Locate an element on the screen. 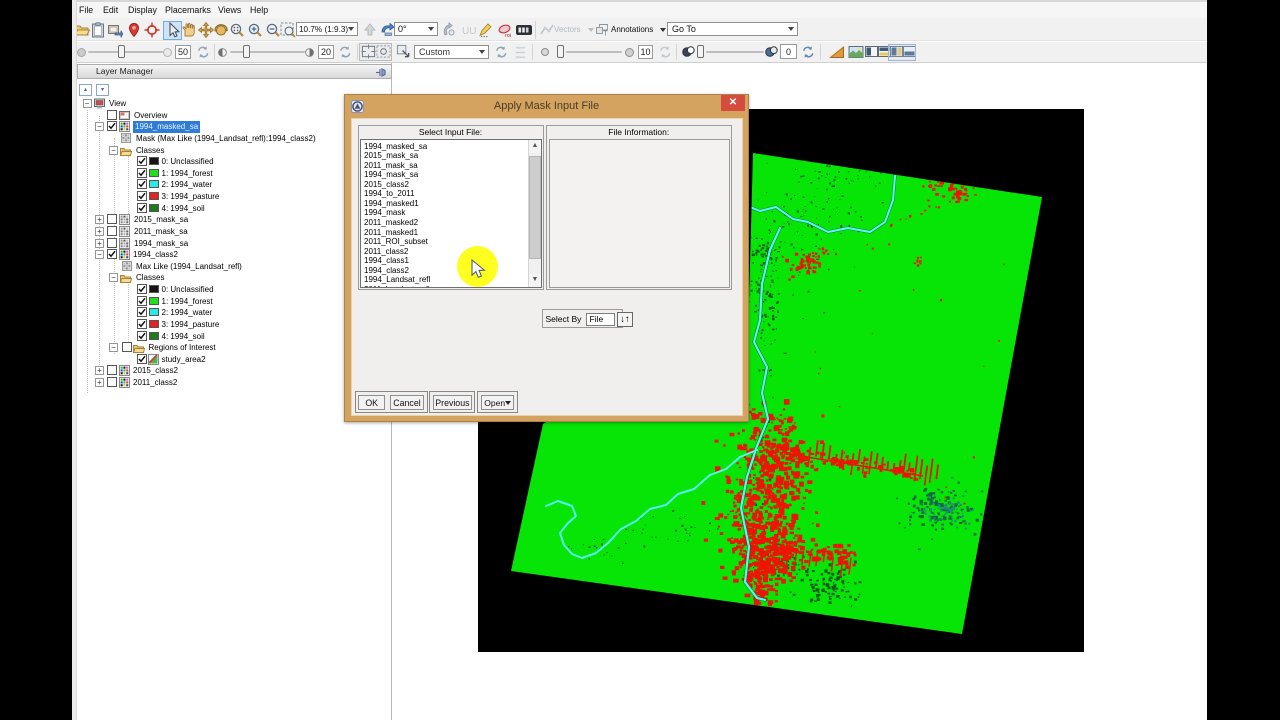 The height and width of the screenshot is (720, 1280). svg-text: UU is located at coordinates (469, 31).